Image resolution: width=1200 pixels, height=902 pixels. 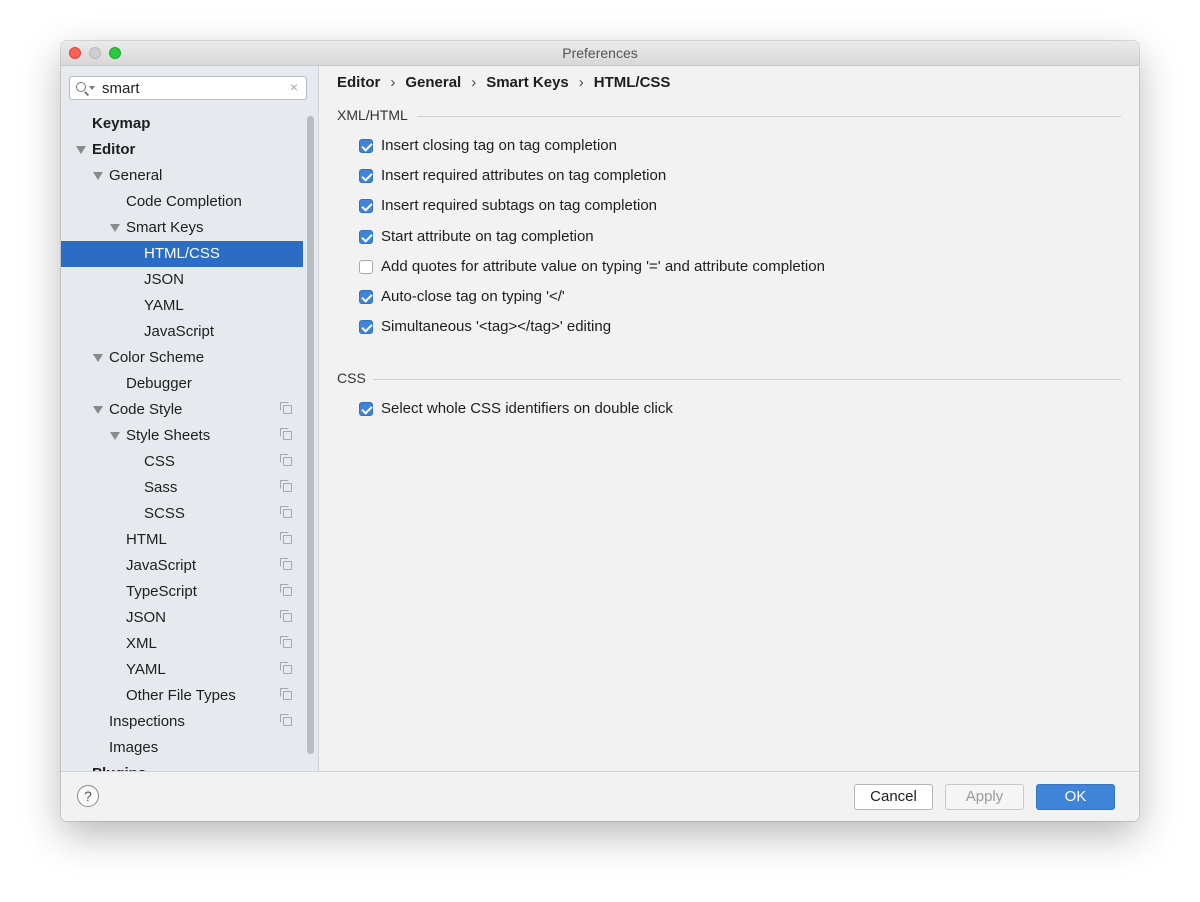 I want to click on tree-item-code-style-yaml: YAML, so click(x=182, y=670).